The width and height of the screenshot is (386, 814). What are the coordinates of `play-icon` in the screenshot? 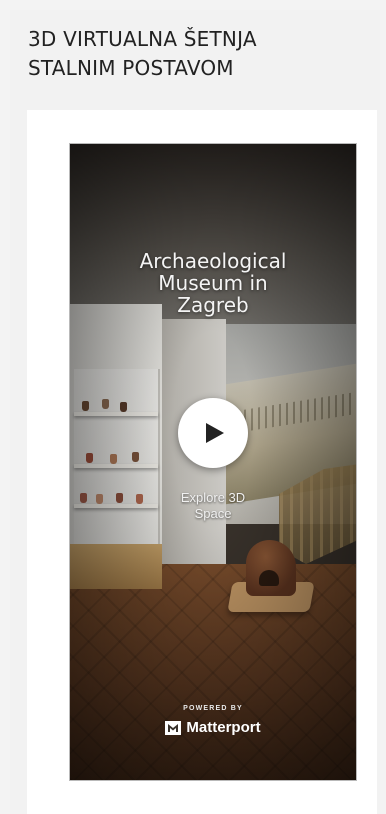 It's located at (215, 433).